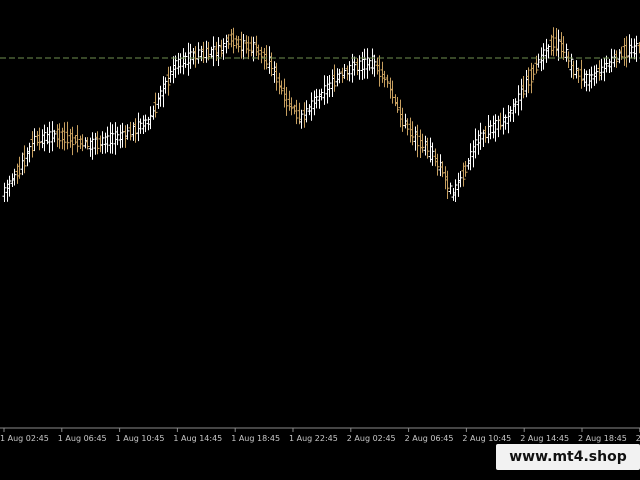  I want to click on time-axis-tick-label: 2 Aug 06:45, so click(429, 438).